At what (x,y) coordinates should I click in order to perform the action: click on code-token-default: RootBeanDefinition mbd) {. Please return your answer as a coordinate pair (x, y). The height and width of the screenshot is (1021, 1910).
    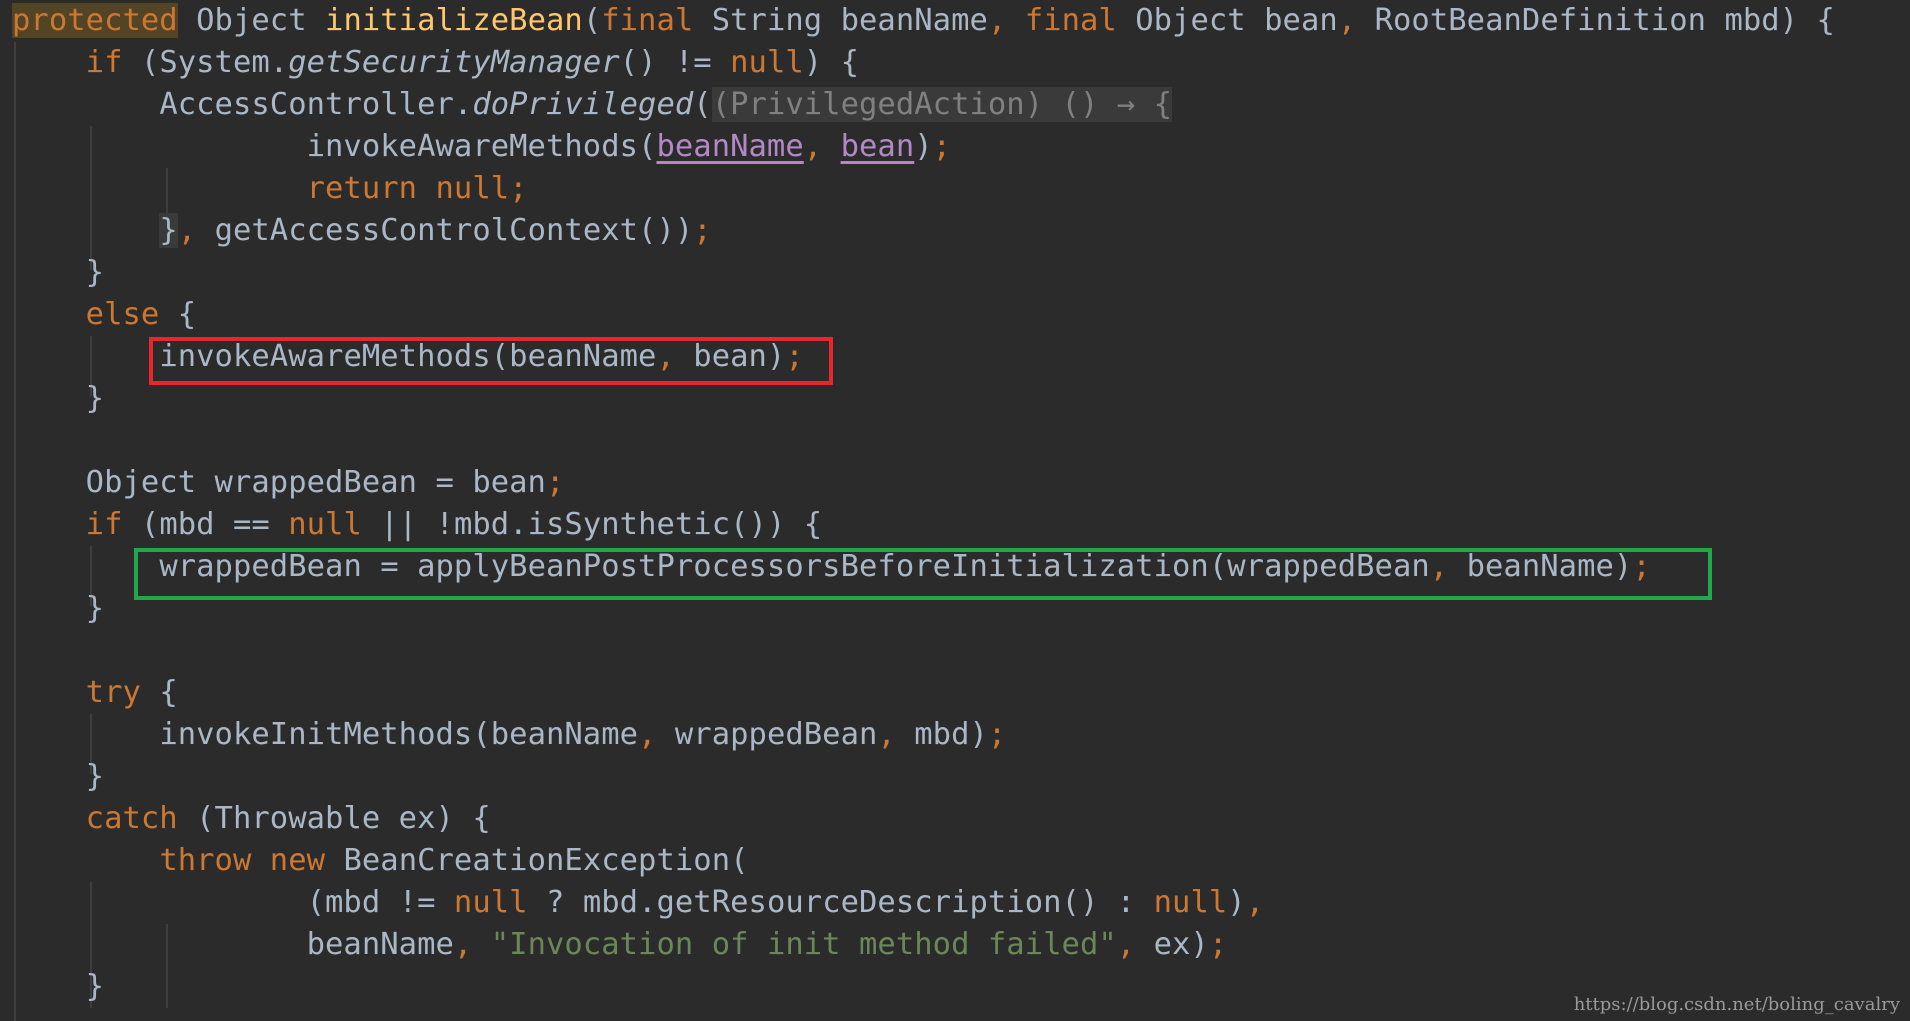
    Looking at the image, I should click on (1604, 20).